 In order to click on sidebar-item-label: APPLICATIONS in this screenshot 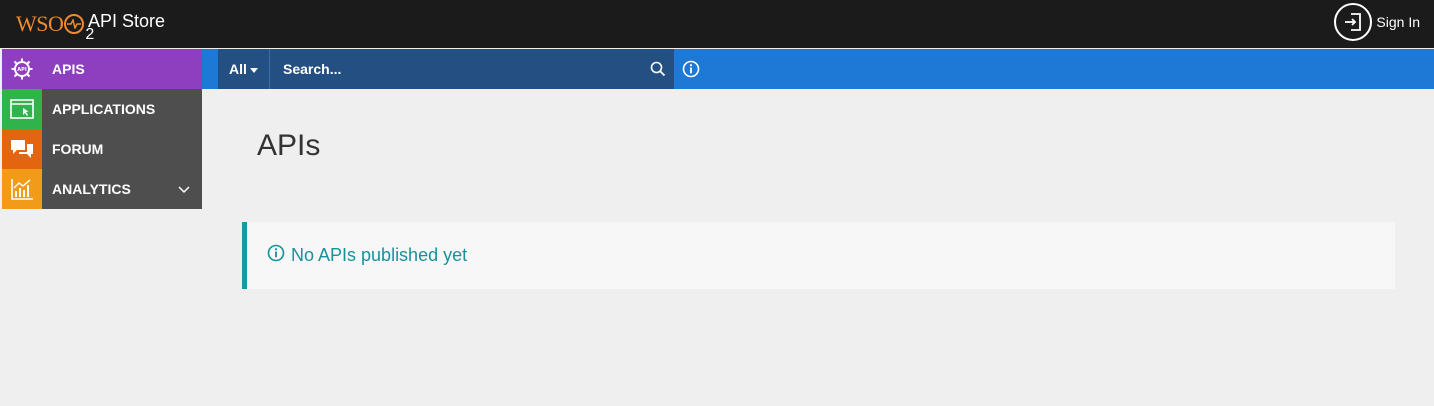, I will do `click(104, 109)`.